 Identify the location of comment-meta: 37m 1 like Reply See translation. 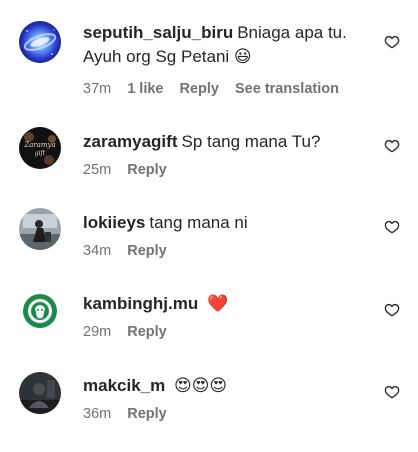
(228, 89).